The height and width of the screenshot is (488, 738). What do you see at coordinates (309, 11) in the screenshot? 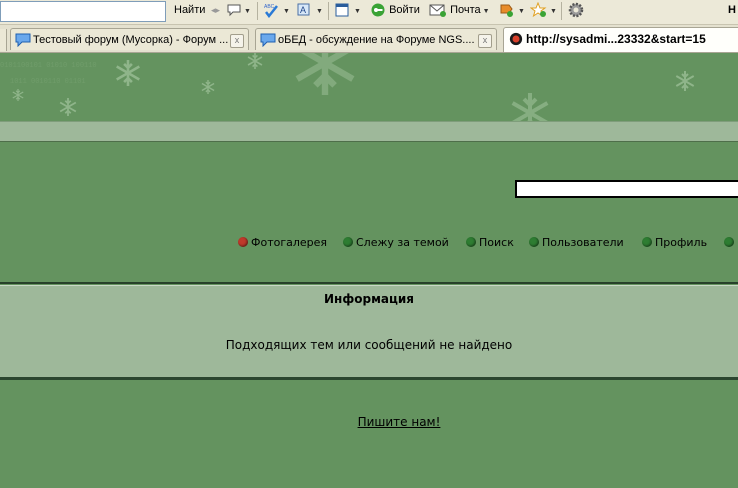
I see `translate-icon: A ▼` at bounding box center [309, 11].